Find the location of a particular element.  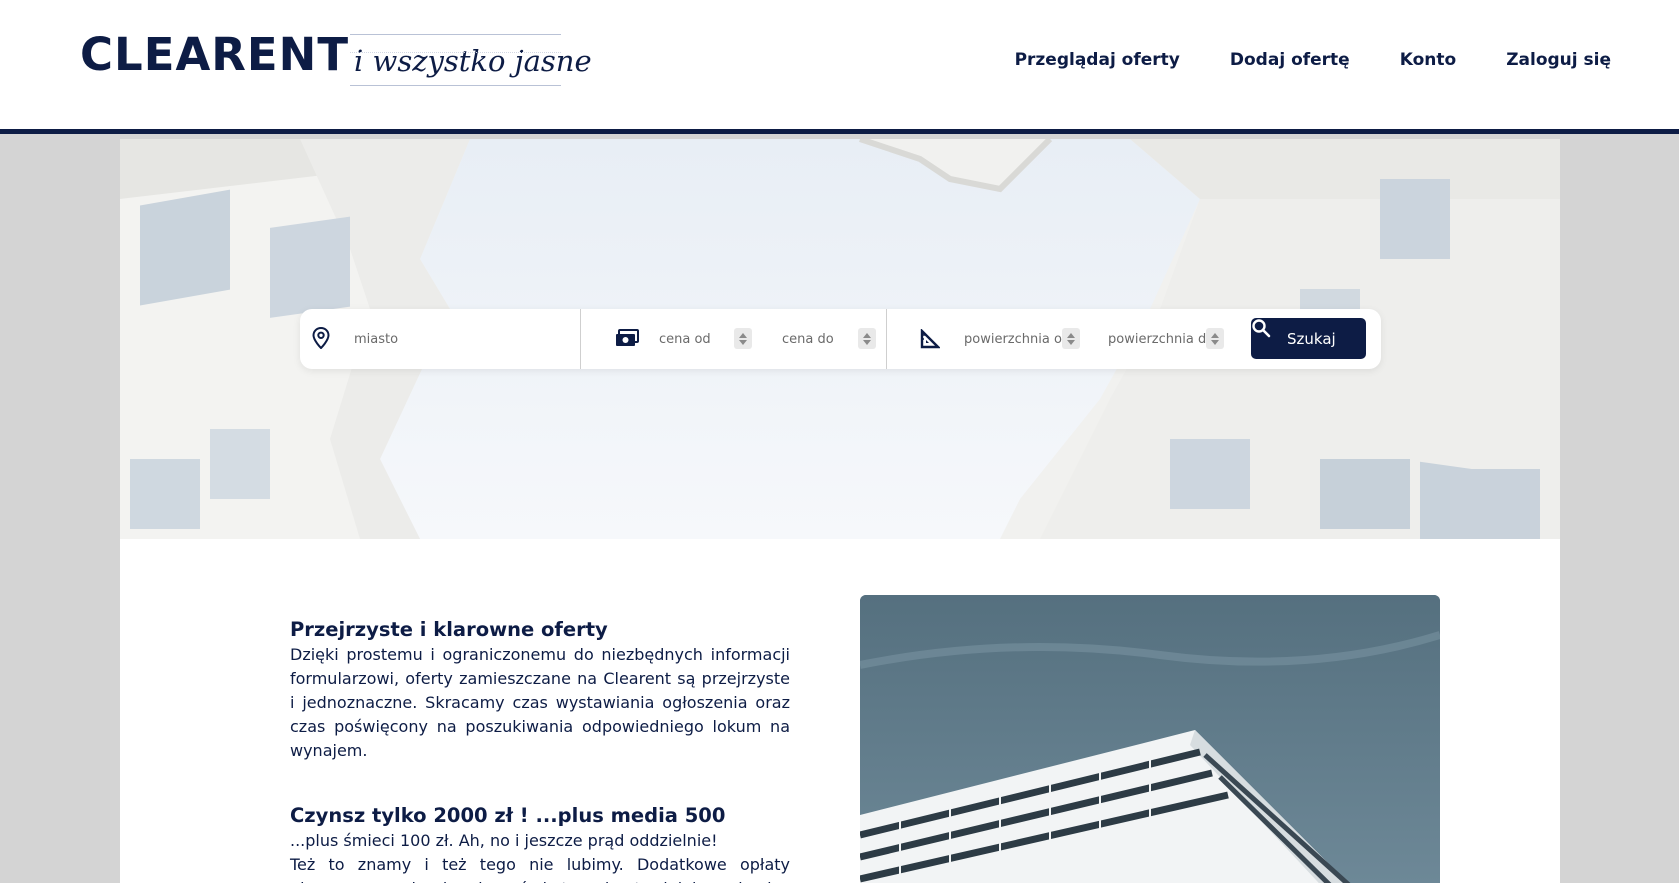

money-icon is located at coordinates (628, 339).